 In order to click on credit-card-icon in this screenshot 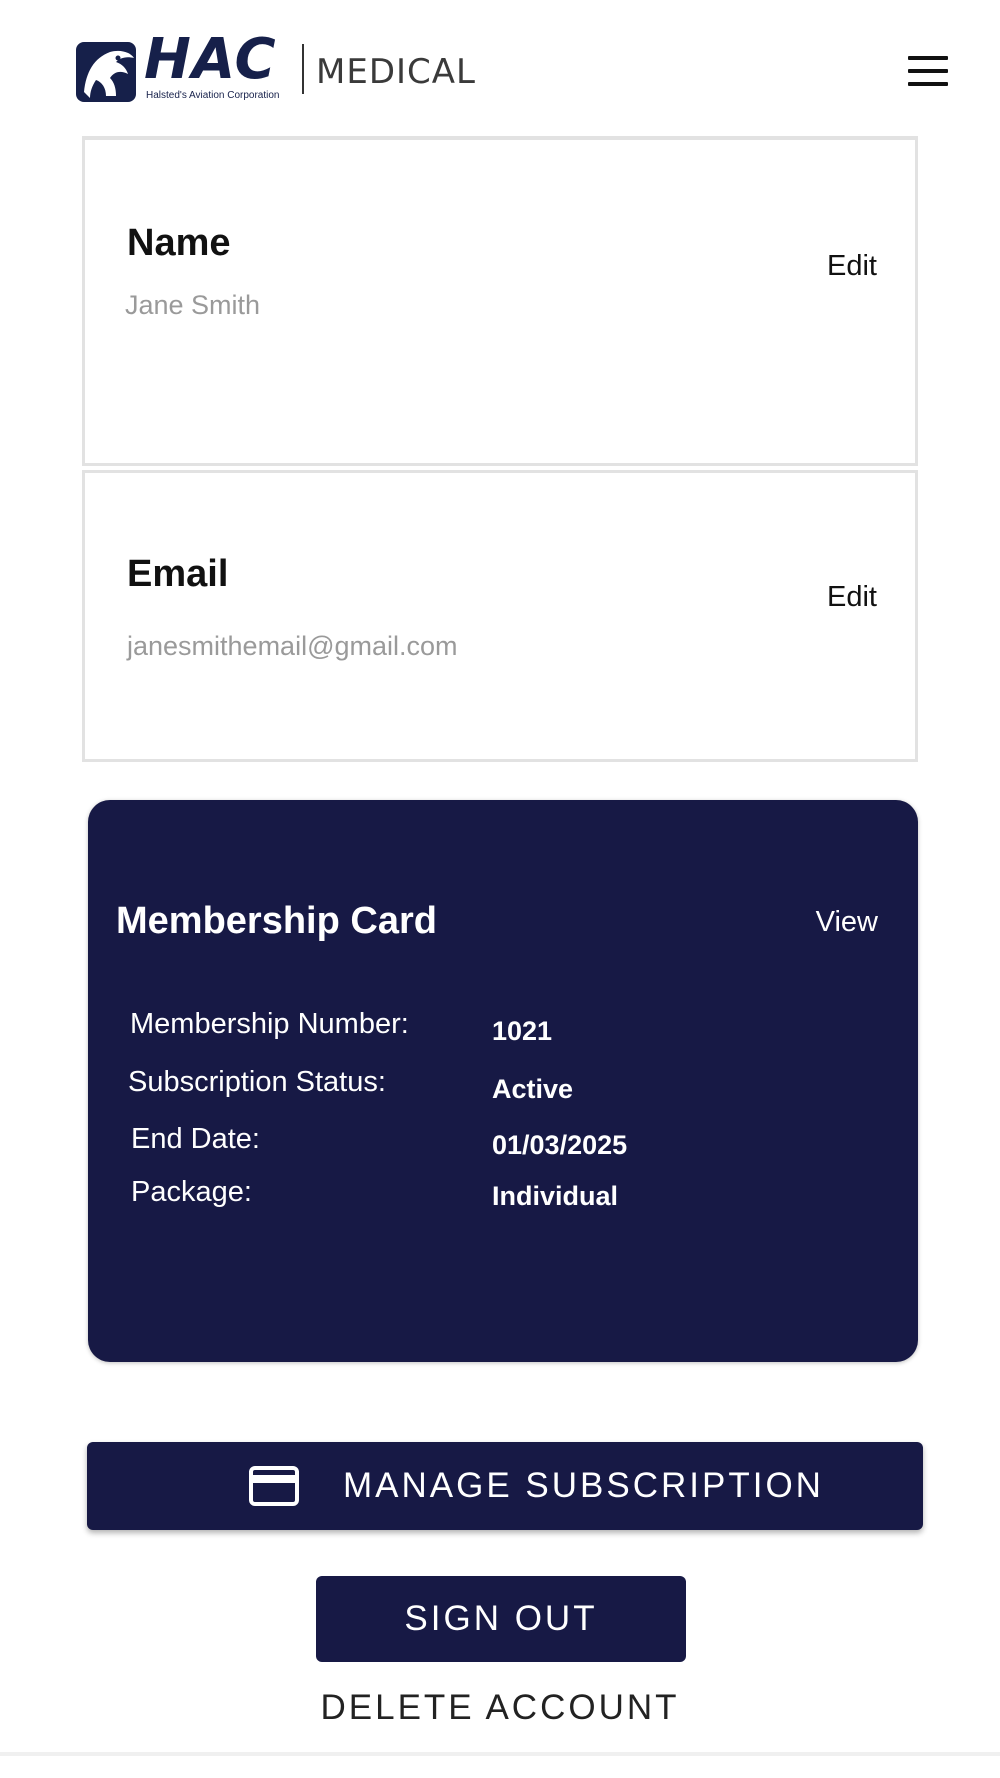, I will do `click(274, 1486)`.